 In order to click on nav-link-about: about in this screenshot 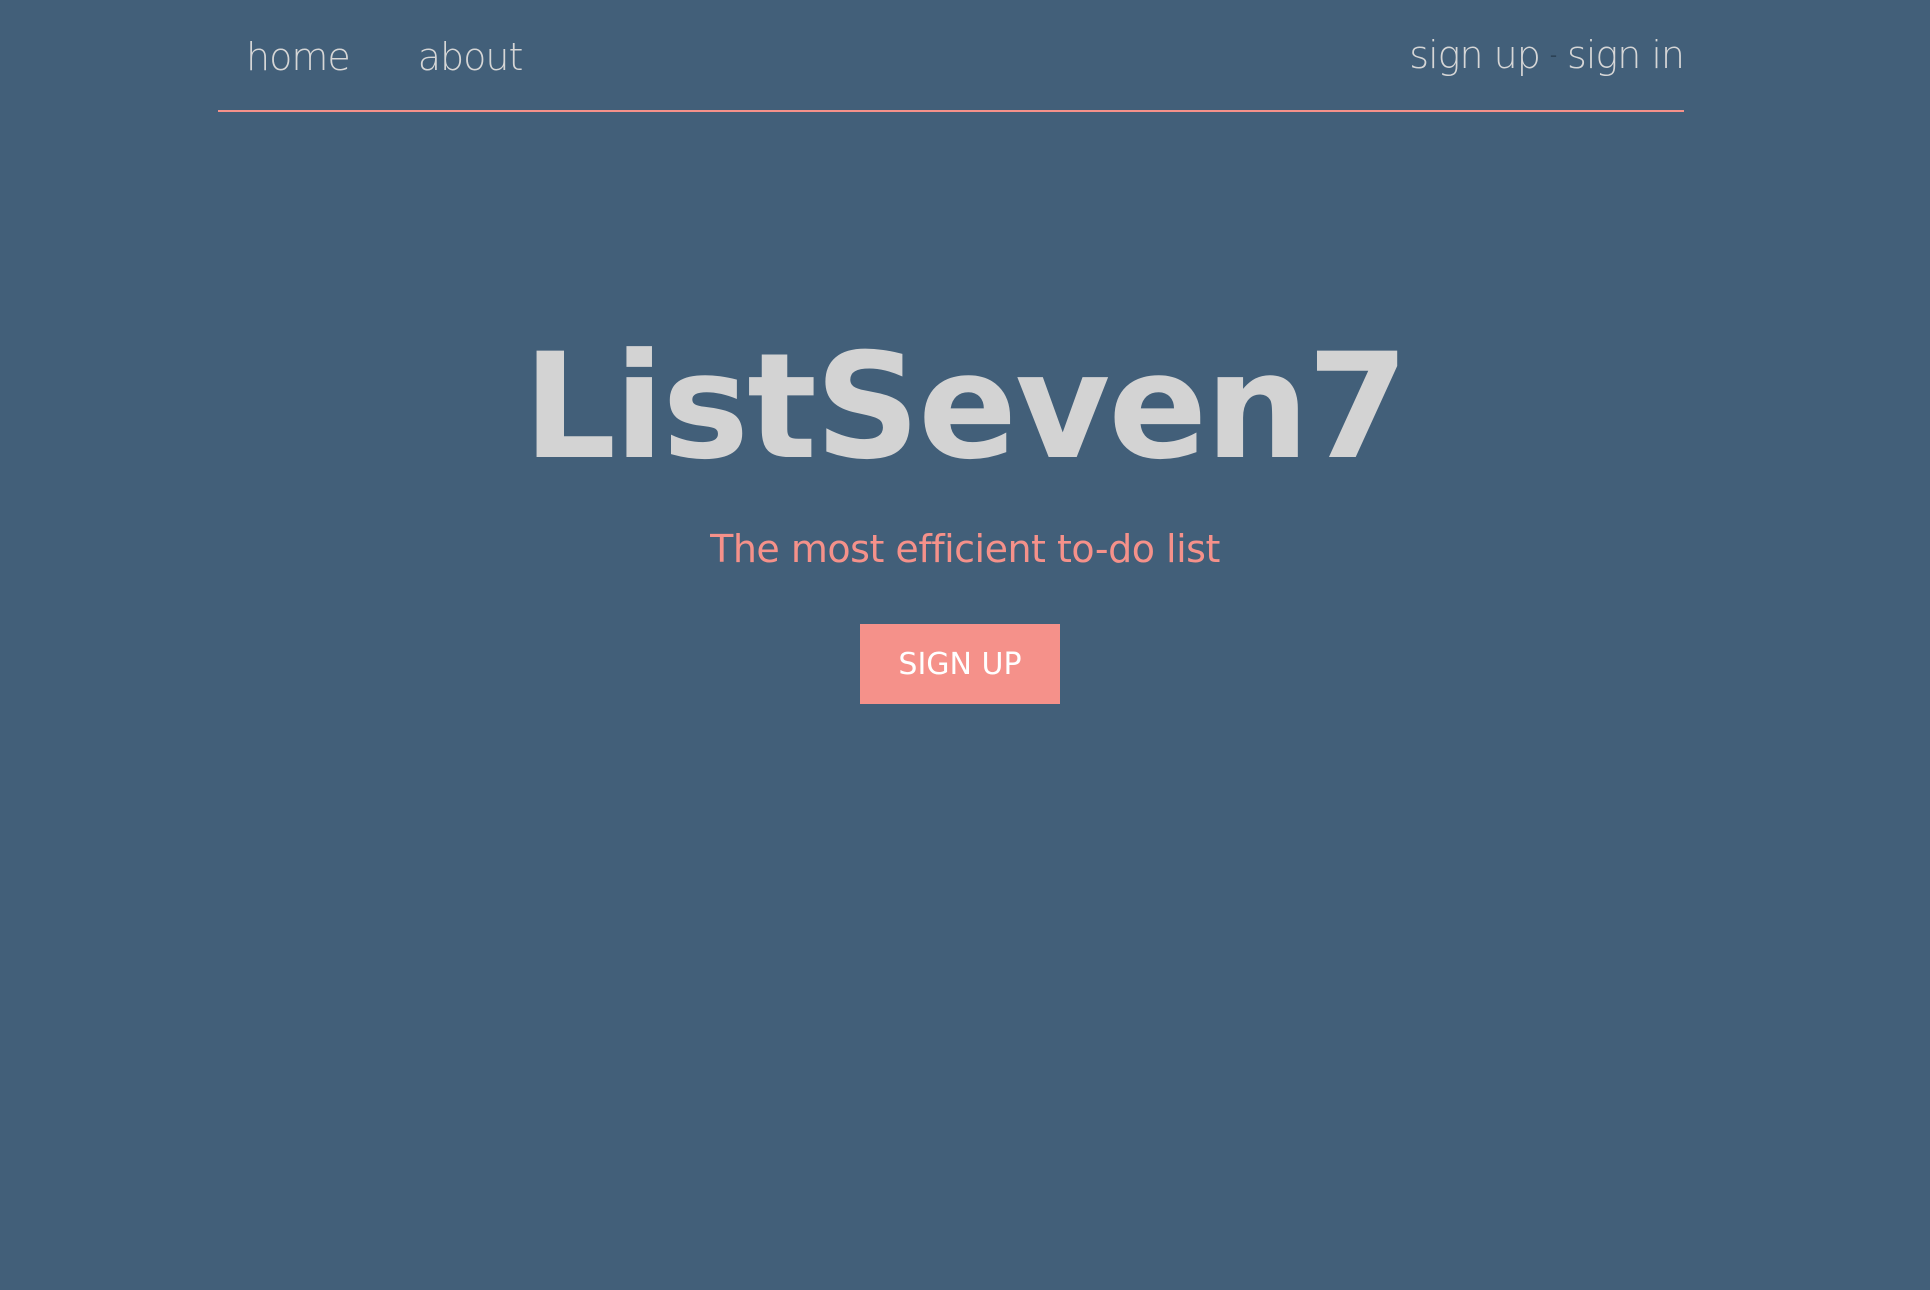, I will do `click(471, 57)`.